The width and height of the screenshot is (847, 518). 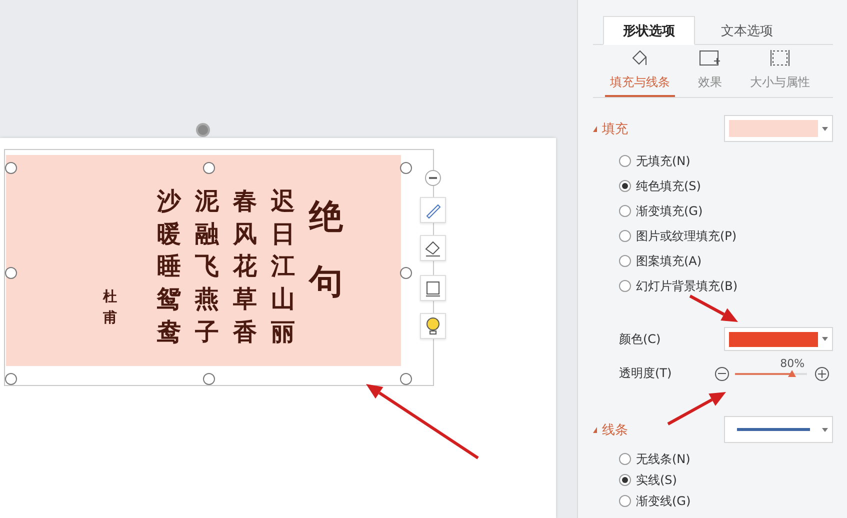 What do you see at coordinates (778, 339) in the screenshot?
I see `color-dropdown` at bounding box center [778, 339].